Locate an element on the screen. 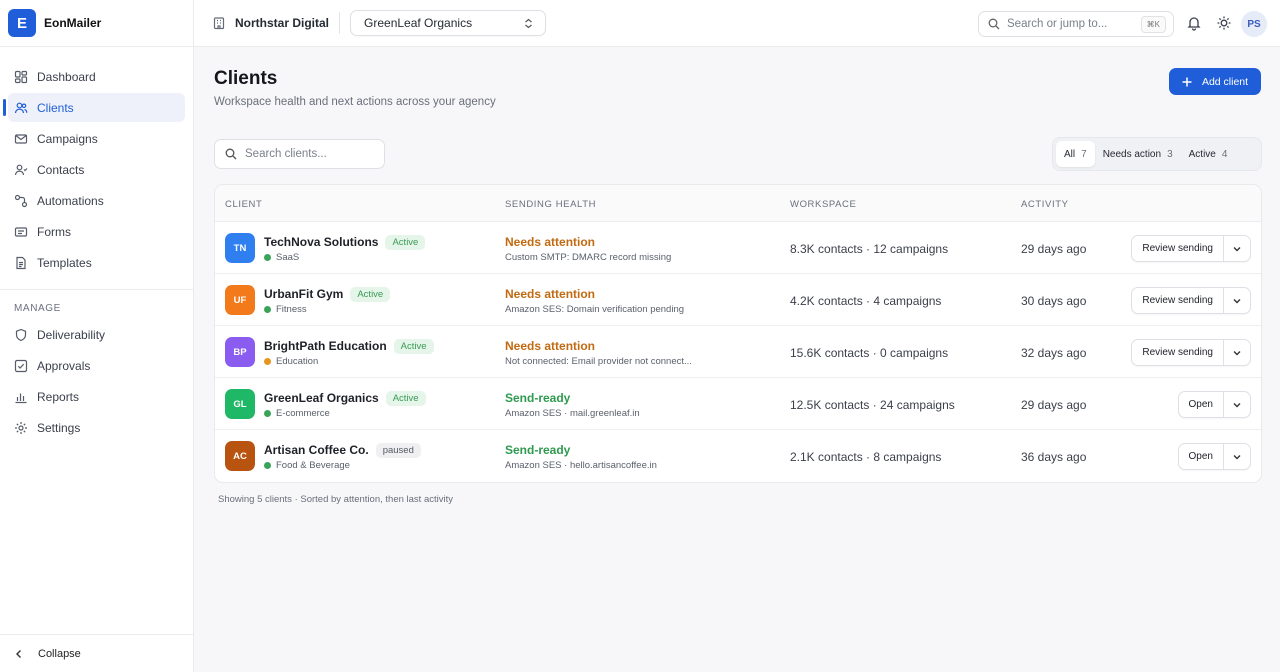  column-header-client: CLIENT is located at coordinates (244, 204).